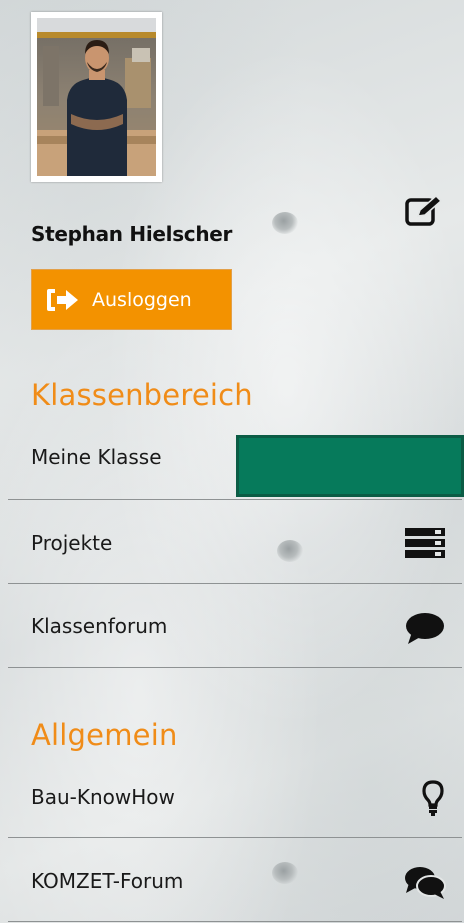  I want to click on logout-label: Ausloggen, so click(142, 299).